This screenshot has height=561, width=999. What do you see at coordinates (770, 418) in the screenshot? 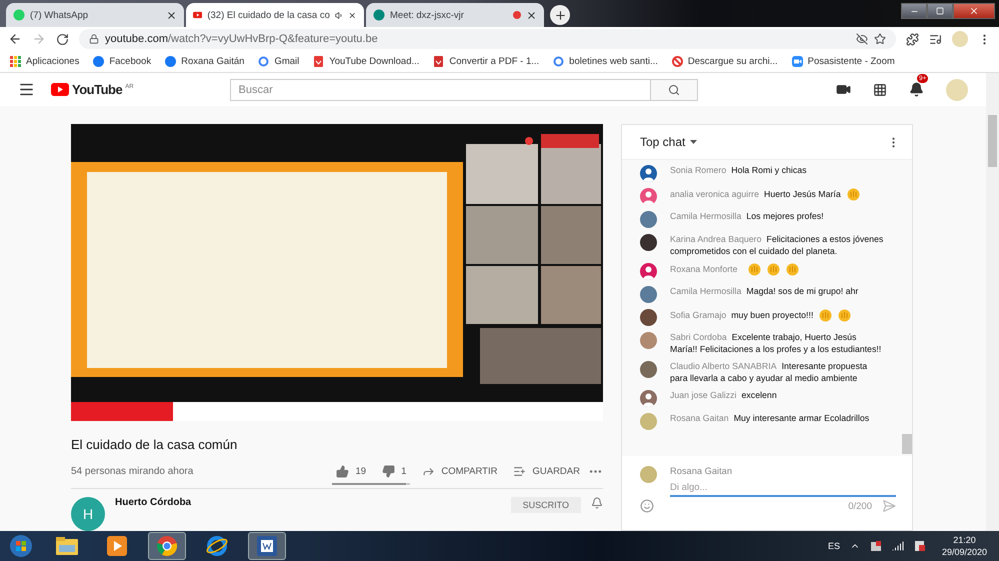
I see `chat-message: Rosana Gaitan Muy interesante armar Ecoladrillos` at bounding box center [770, 418].